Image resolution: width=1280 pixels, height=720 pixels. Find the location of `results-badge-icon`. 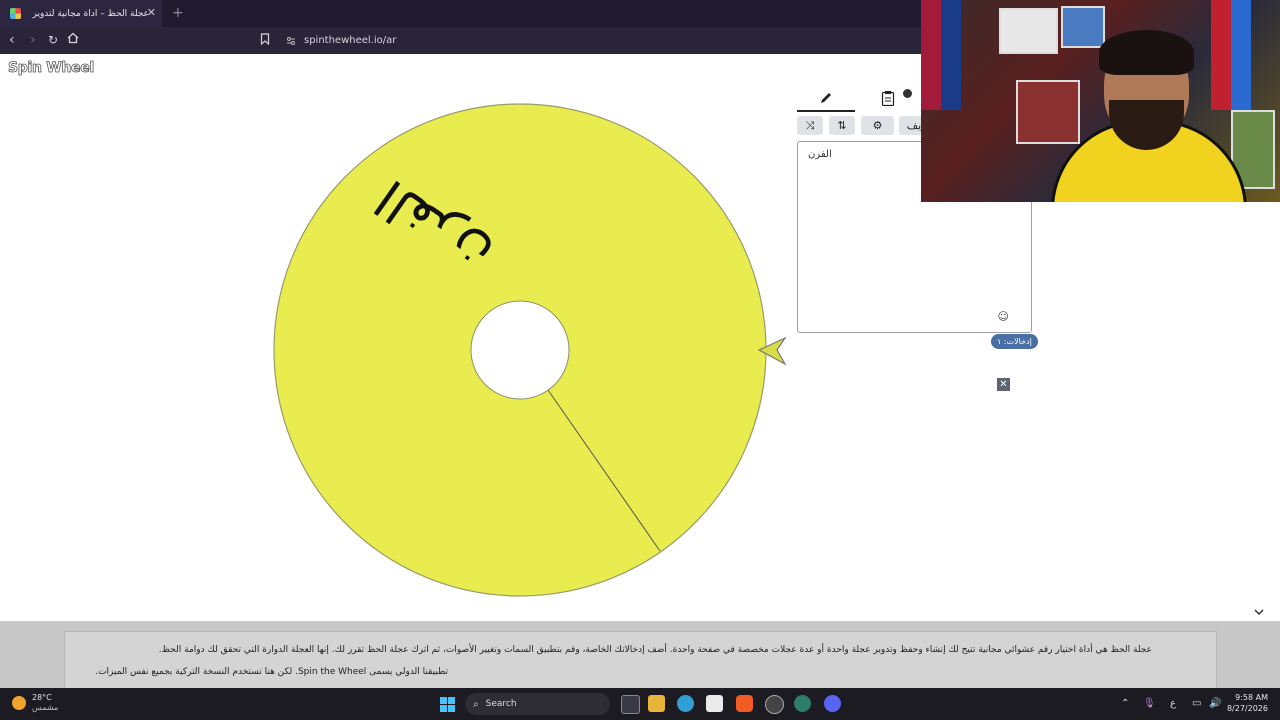

results-badge-icon is located at coordinates (907, 93).